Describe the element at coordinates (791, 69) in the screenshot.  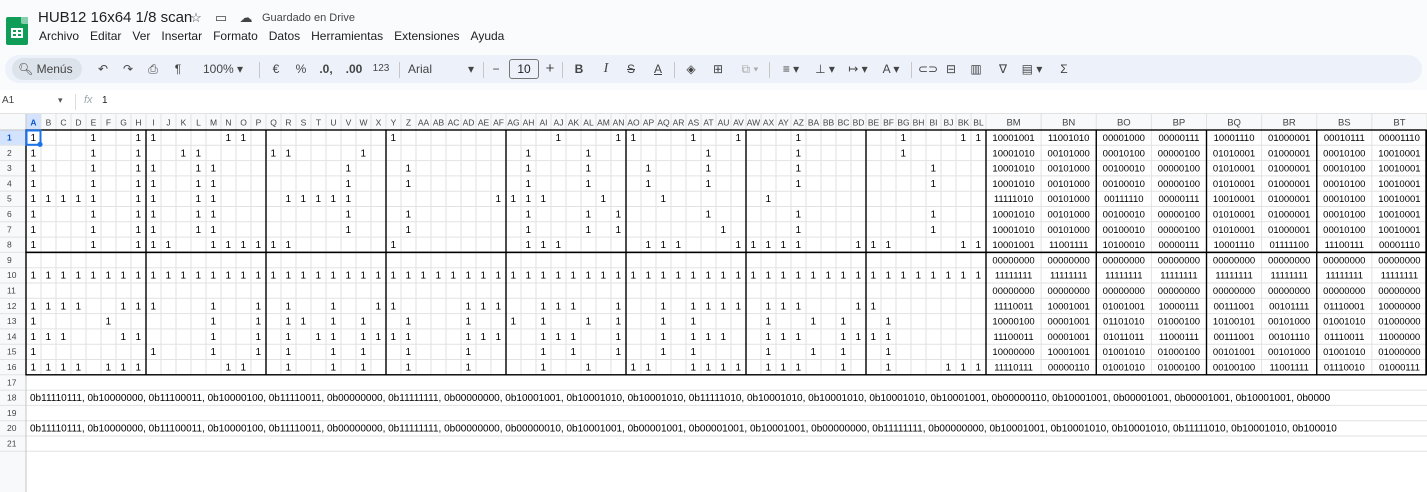
I see `align-horizontal-icon: ≡ ▾` at that location.